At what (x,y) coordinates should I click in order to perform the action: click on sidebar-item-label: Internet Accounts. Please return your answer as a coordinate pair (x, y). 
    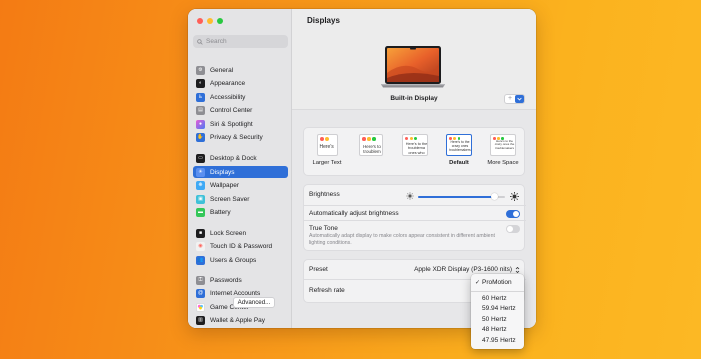
    Looking at the image, I should click on (235, 293).